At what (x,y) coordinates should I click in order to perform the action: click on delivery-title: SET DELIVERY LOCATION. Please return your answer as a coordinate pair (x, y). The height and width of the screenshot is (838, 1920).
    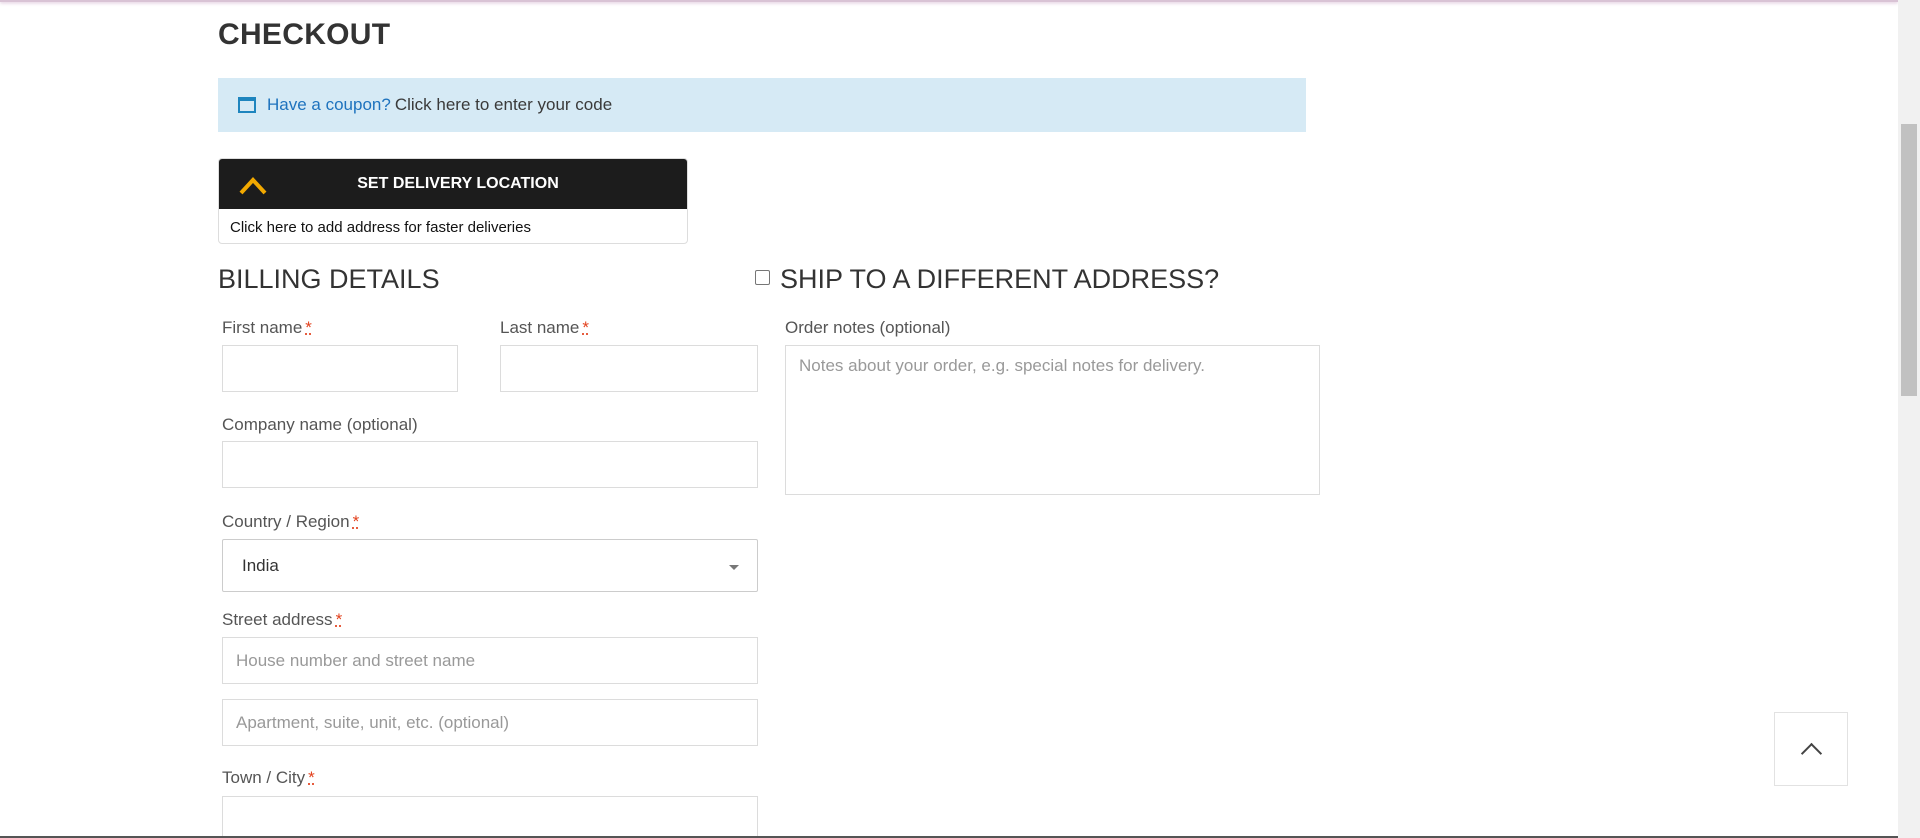
    Looking at the image, I should click on (458, 183).